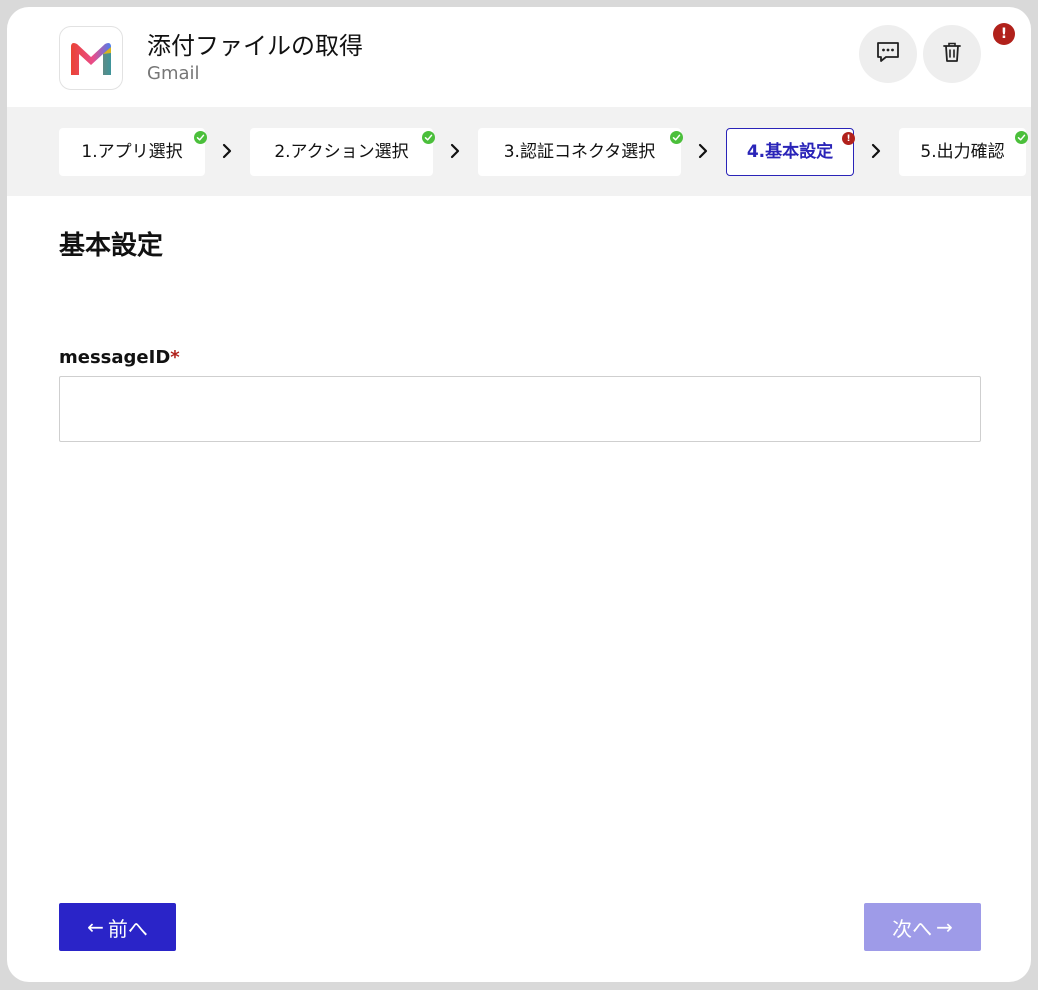 The image size is (1038, 990). Describe the element at coordinates (848, 138) in the screenshot. I see `exclamation-icon: !` at that location.